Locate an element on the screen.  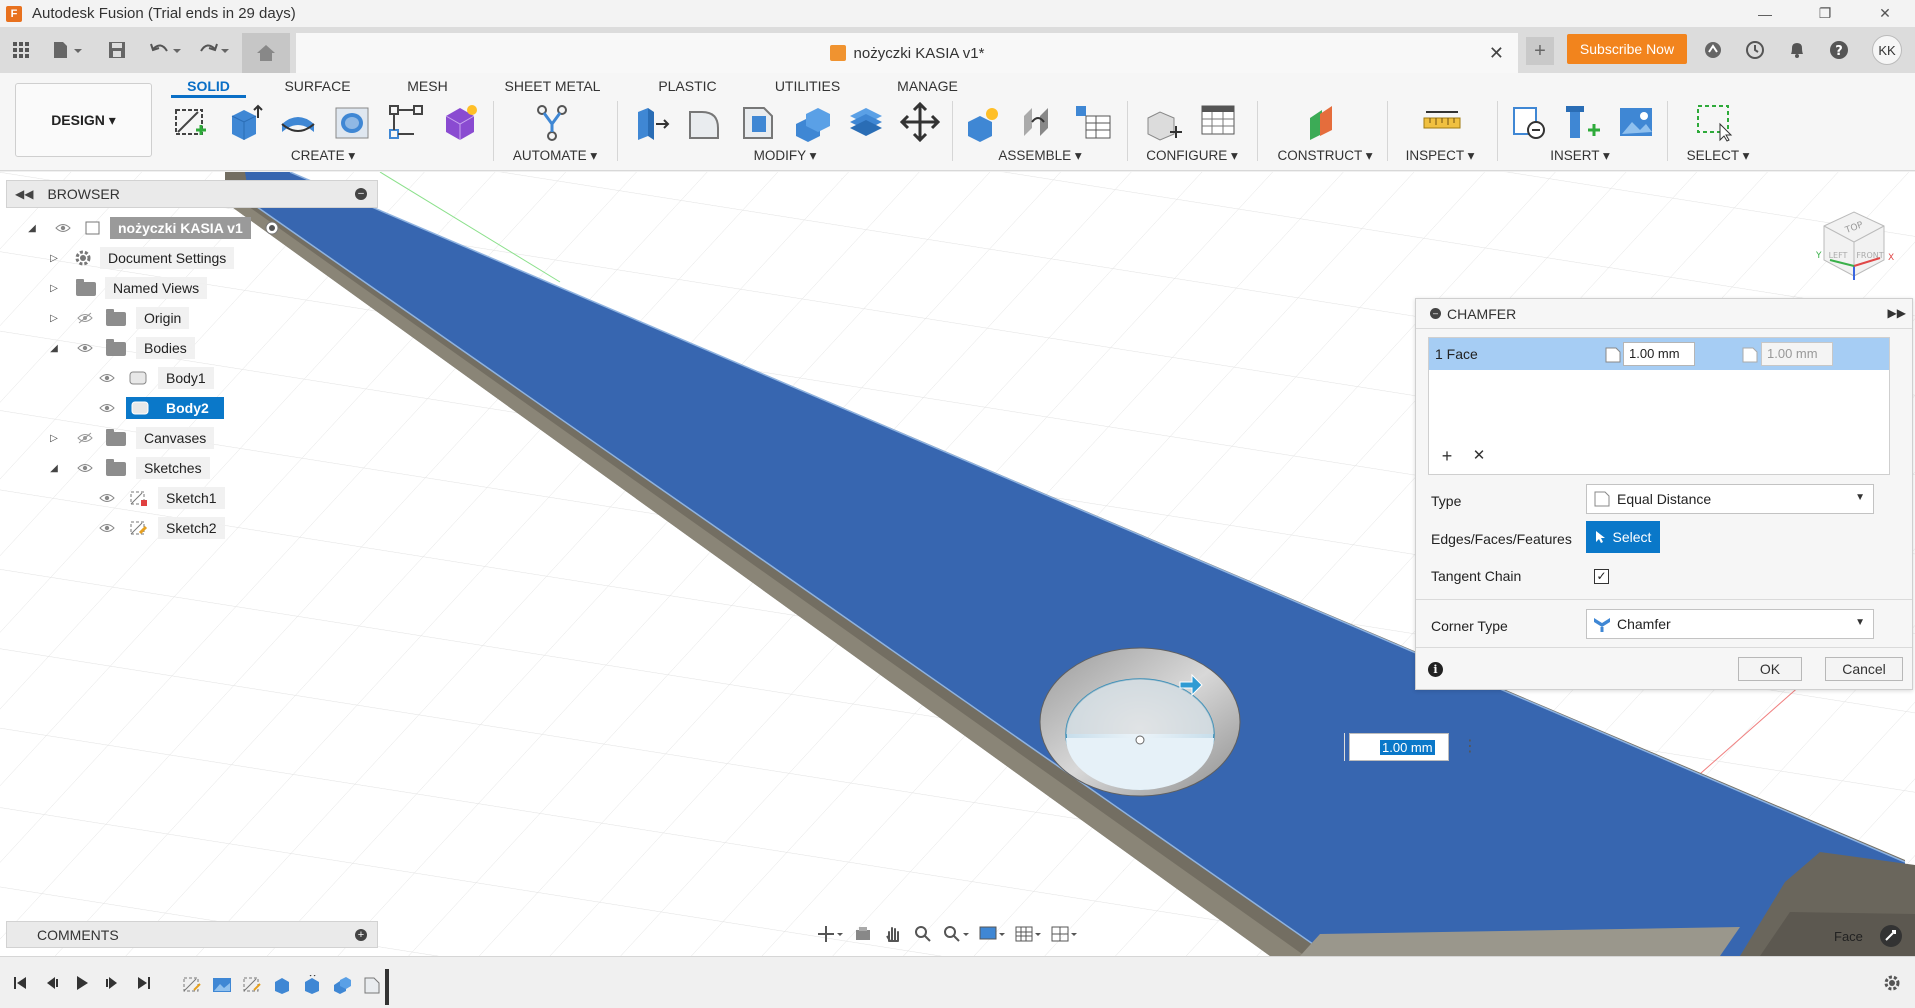
extensions-icon is located at coordinates (1713, 50).